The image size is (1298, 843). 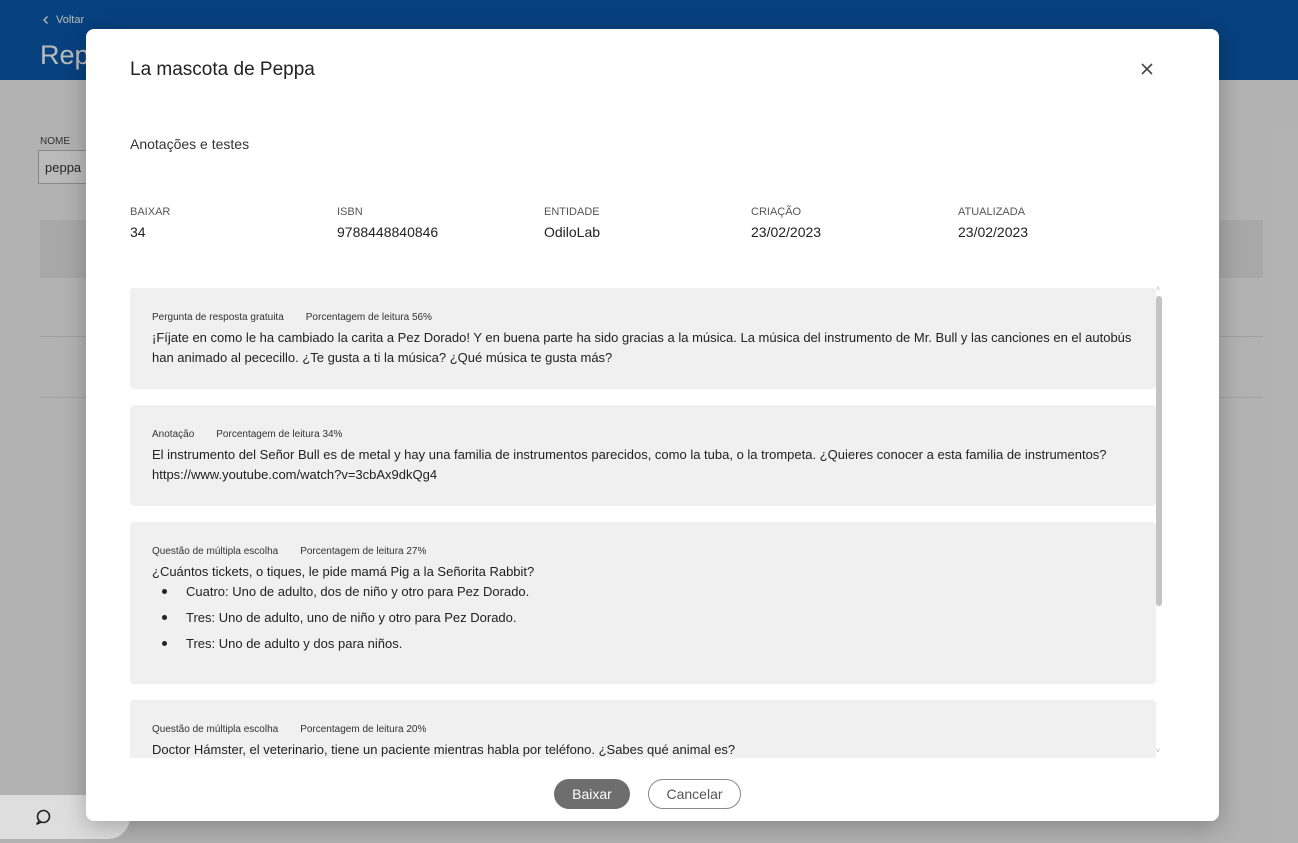 I want to click on scroll-up-icon: ˄, so click(x=1159, y=289).